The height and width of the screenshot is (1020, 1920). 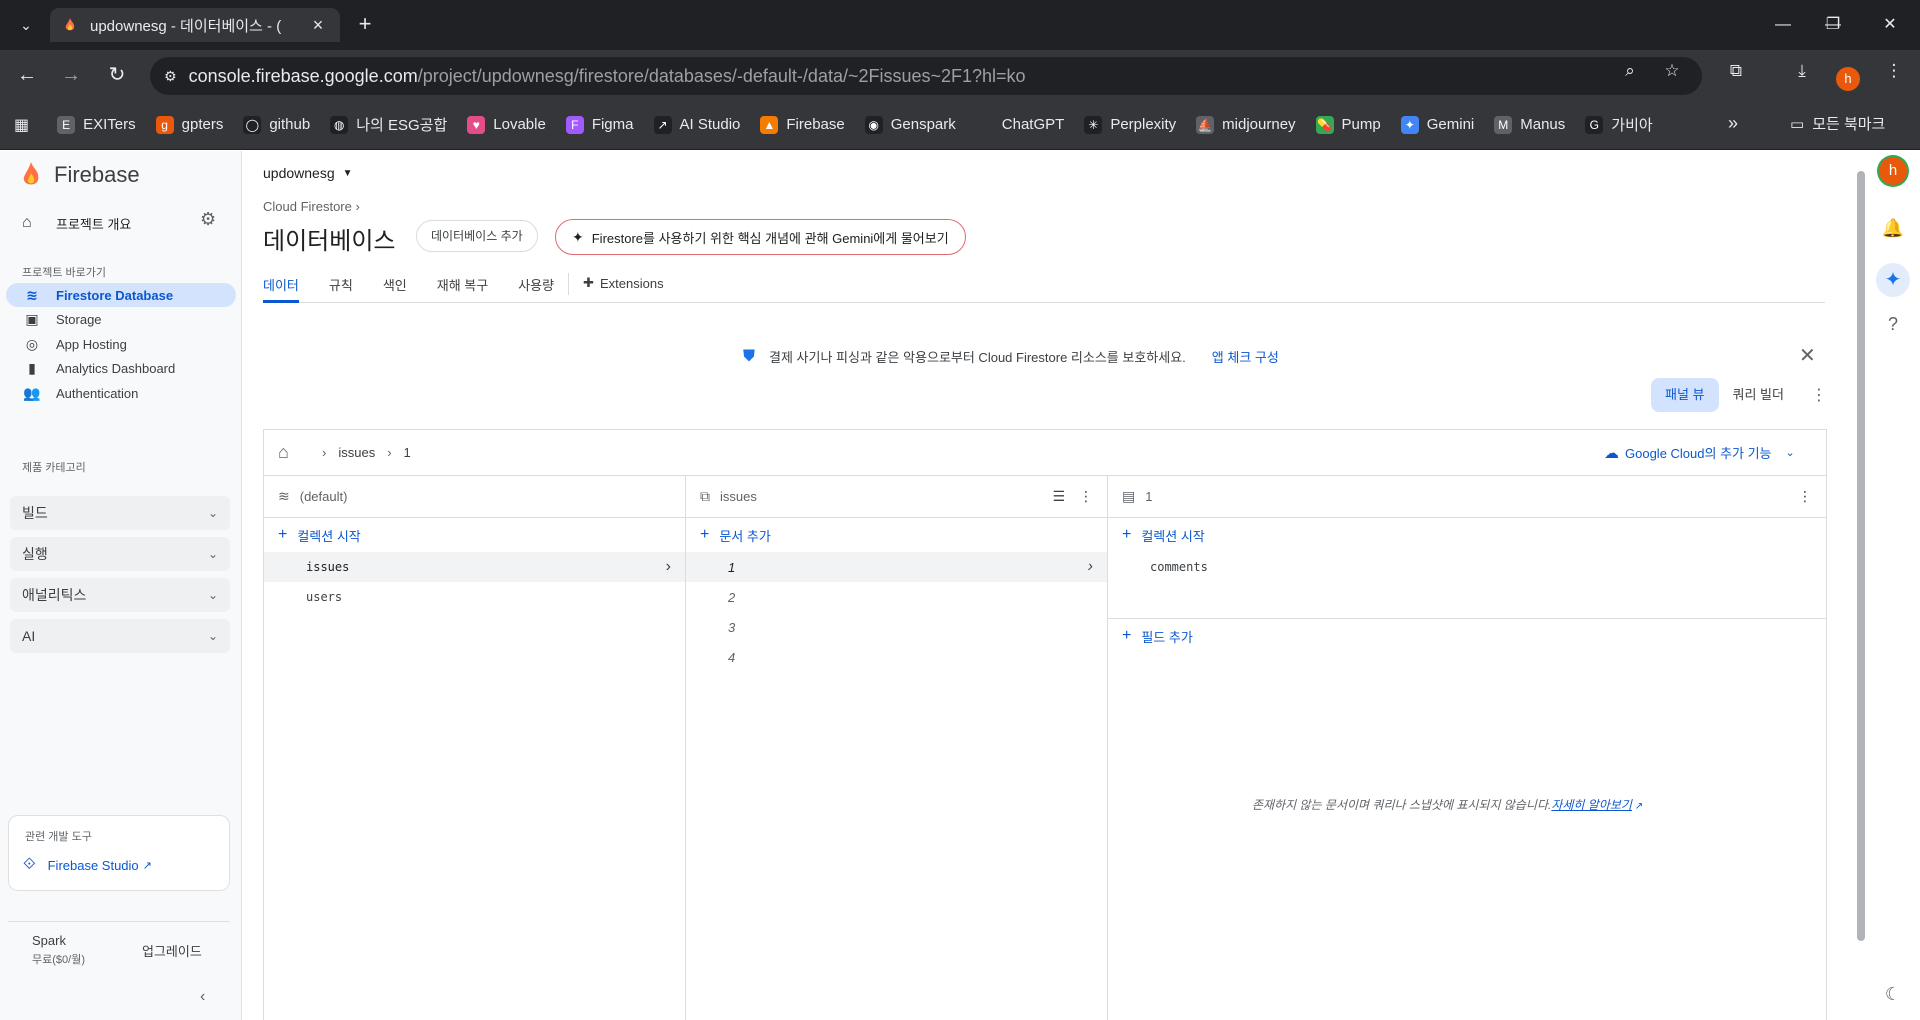 I want to click on browser-profile-avatar: h, so click(x=1848, y=79).